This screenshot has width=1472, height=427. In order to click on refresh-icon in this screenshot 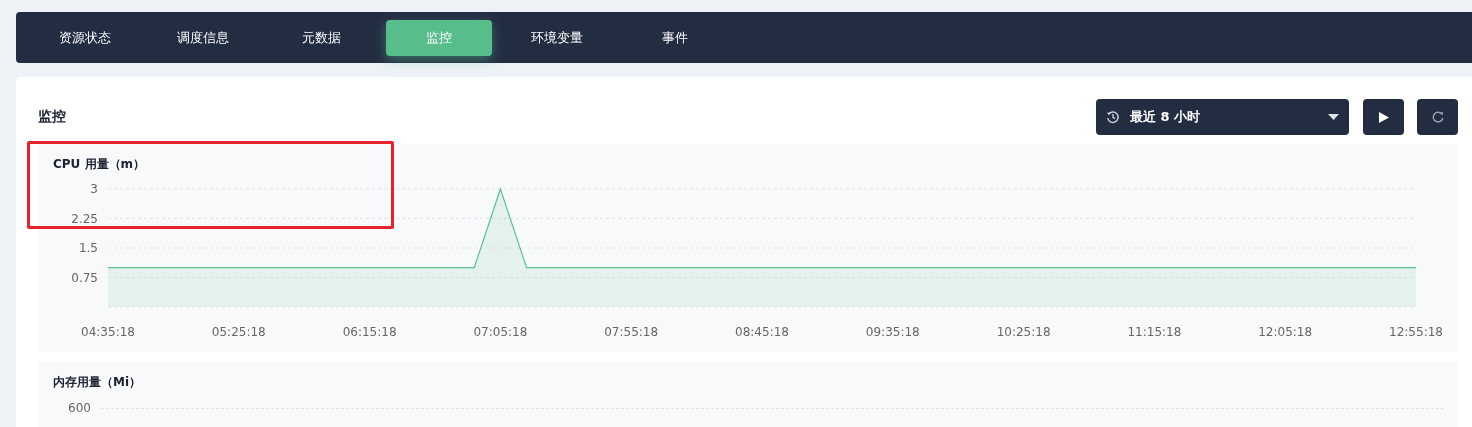, I will do `click(1437, 117)`.